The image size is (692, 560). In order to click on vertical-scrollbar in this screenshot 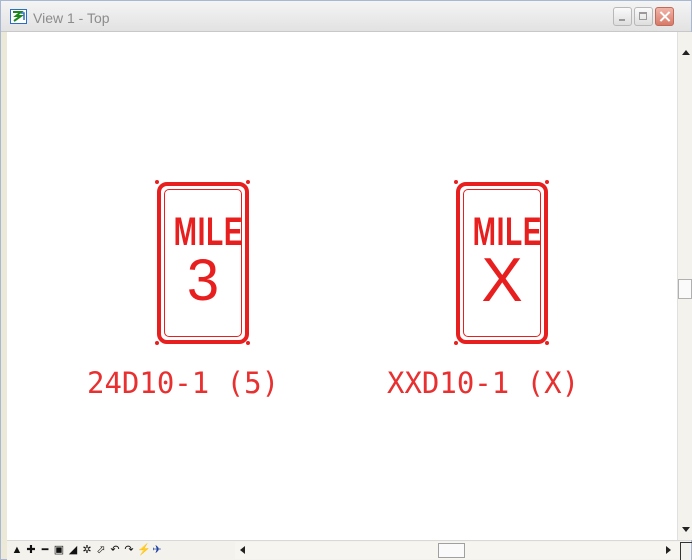, I will do `click(684, 286)`.